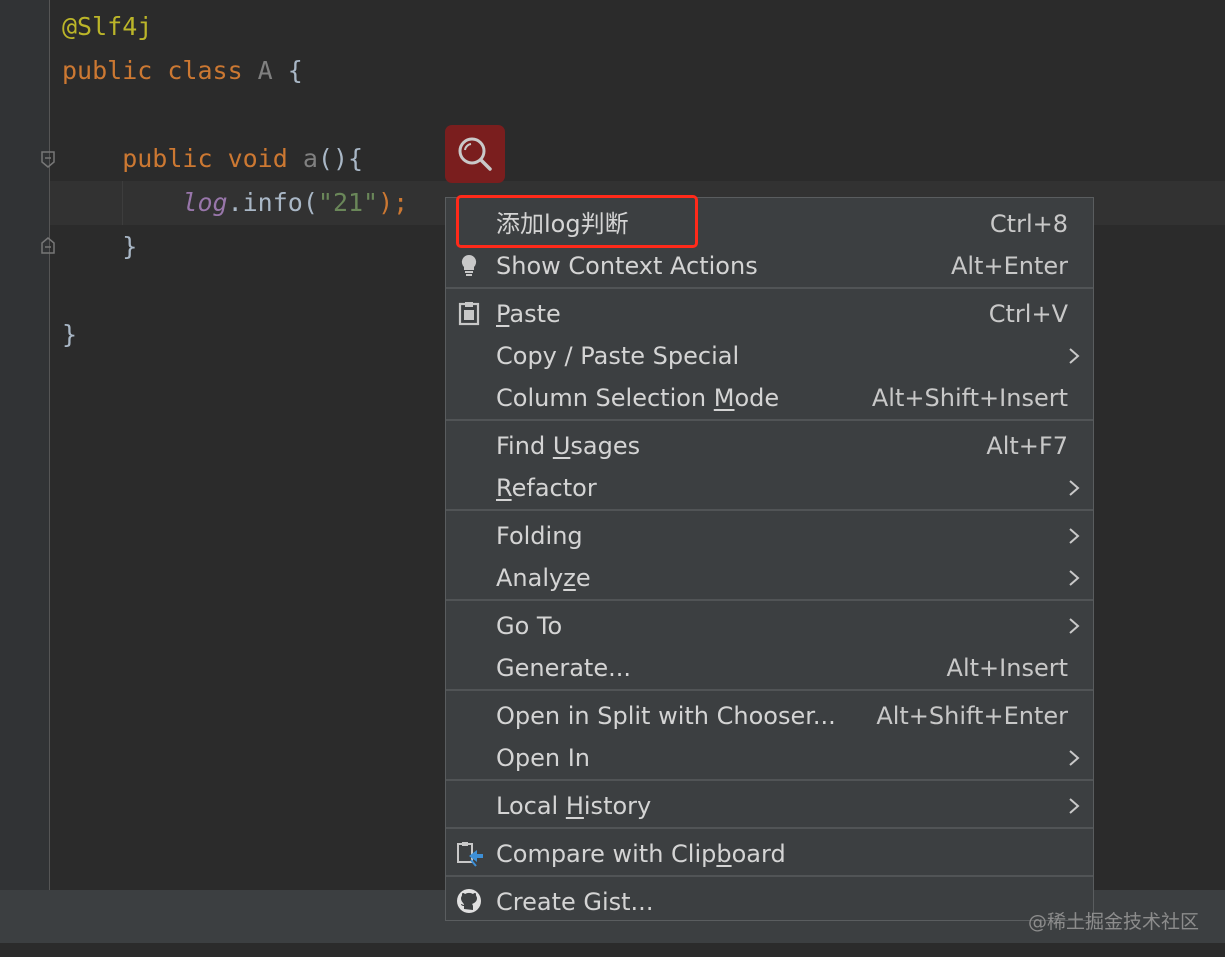 This screenshot has width=1225, height=957. What do you see at coordinates (393, 202) in the screenshot?
I see `code-token: );` at bounding box center [393, 202].